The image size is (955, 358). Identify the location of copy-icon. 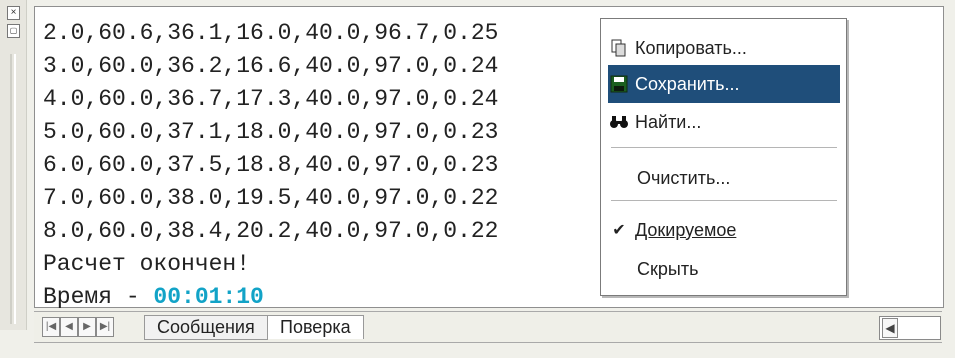
(619, 48).